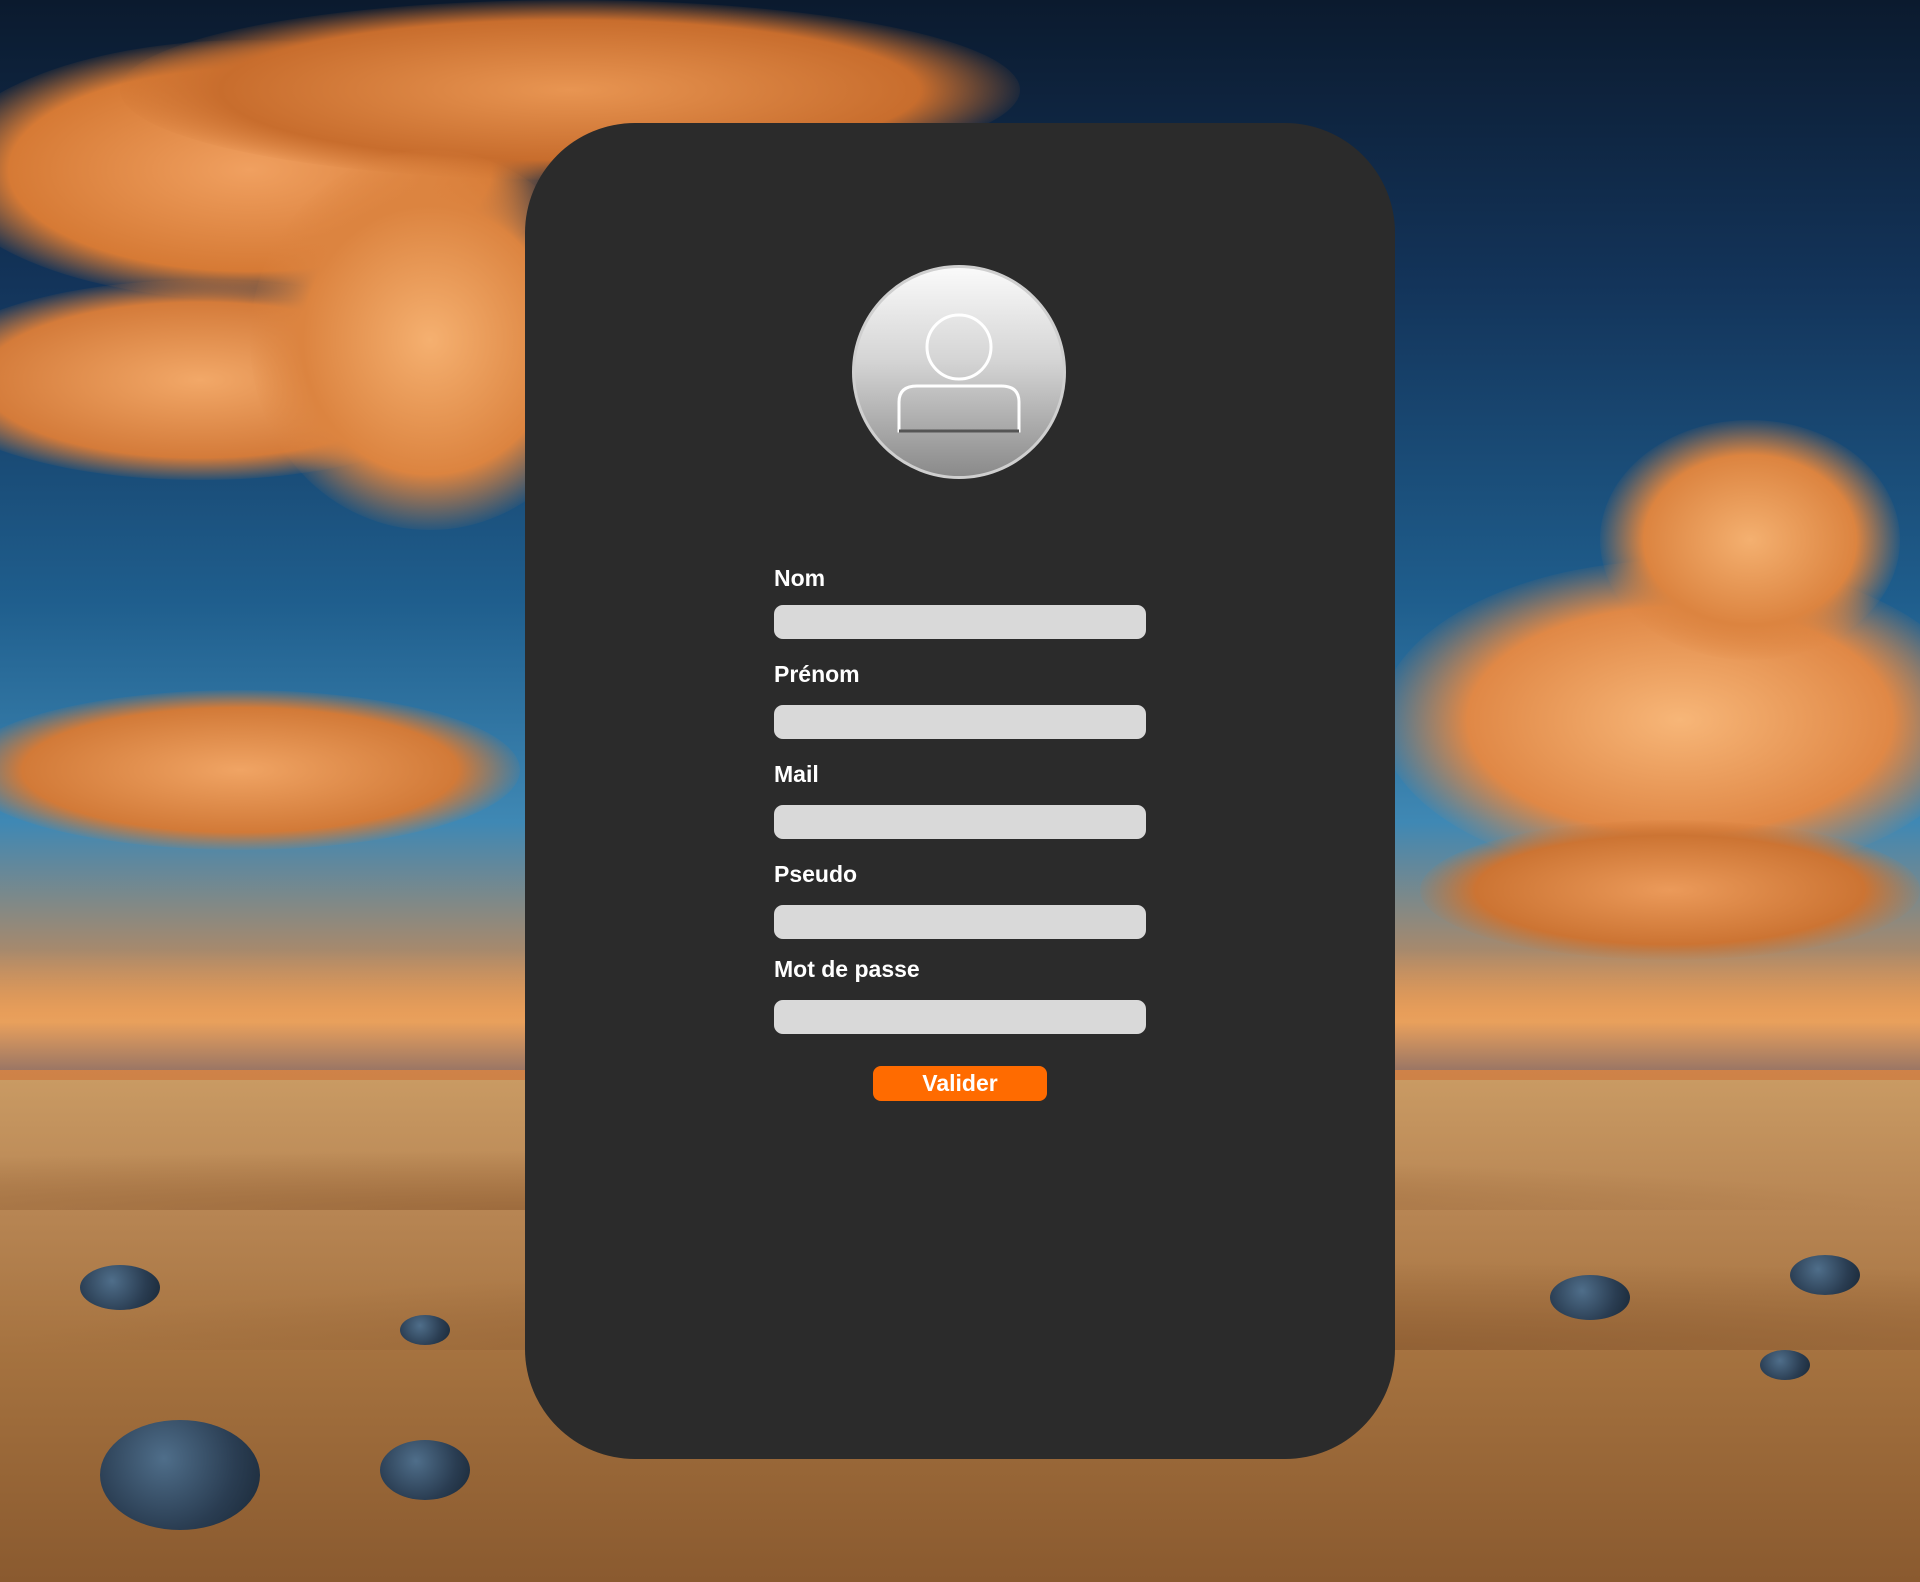  I want to click on submit-button: Valider, so click(960, 1083).